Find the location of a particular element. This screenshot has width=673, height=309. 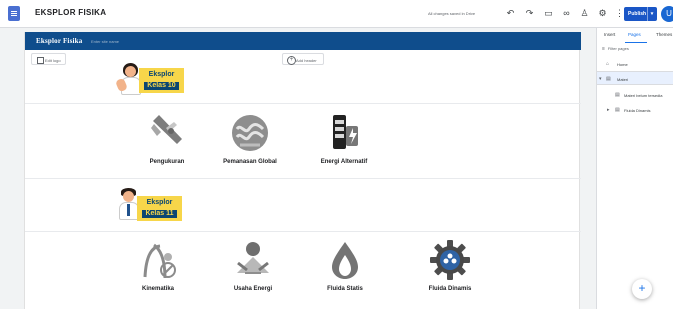

class-10-banner: Eksplor Kelas 10 is located at coordinates (153, 79).